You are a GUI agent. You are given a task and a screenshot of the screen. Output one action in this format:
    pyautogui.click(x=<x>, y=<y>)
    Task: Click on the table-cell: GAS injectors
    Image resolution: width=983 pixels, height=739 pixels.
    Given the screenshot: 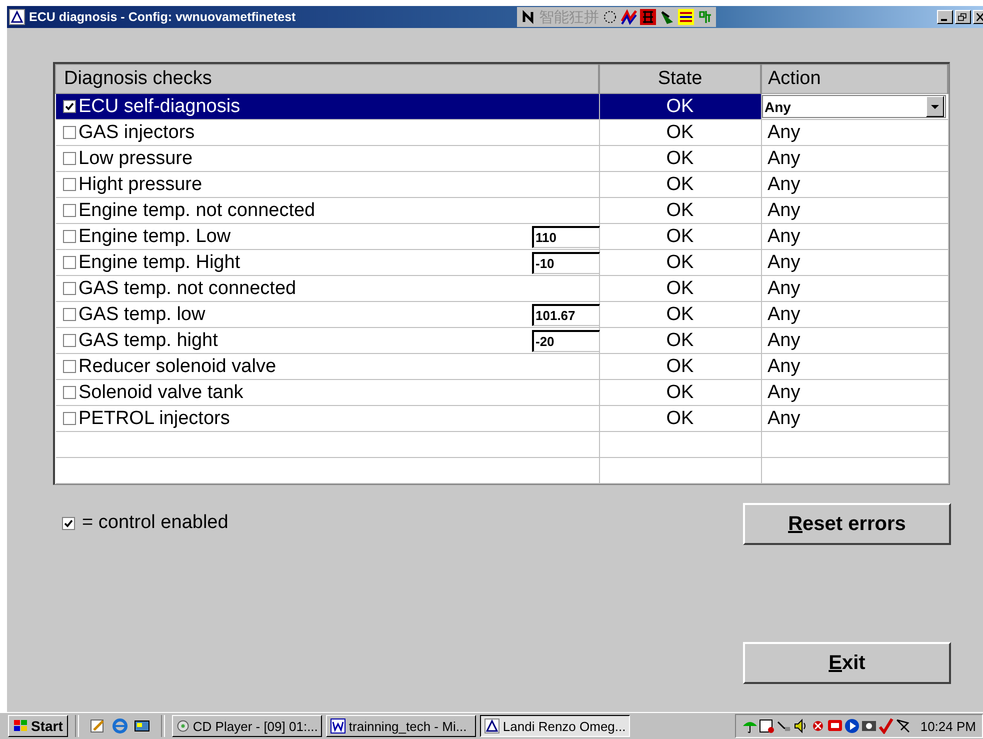 What is the action you would take?
    pyautogui.click(x=327, y=133)
    